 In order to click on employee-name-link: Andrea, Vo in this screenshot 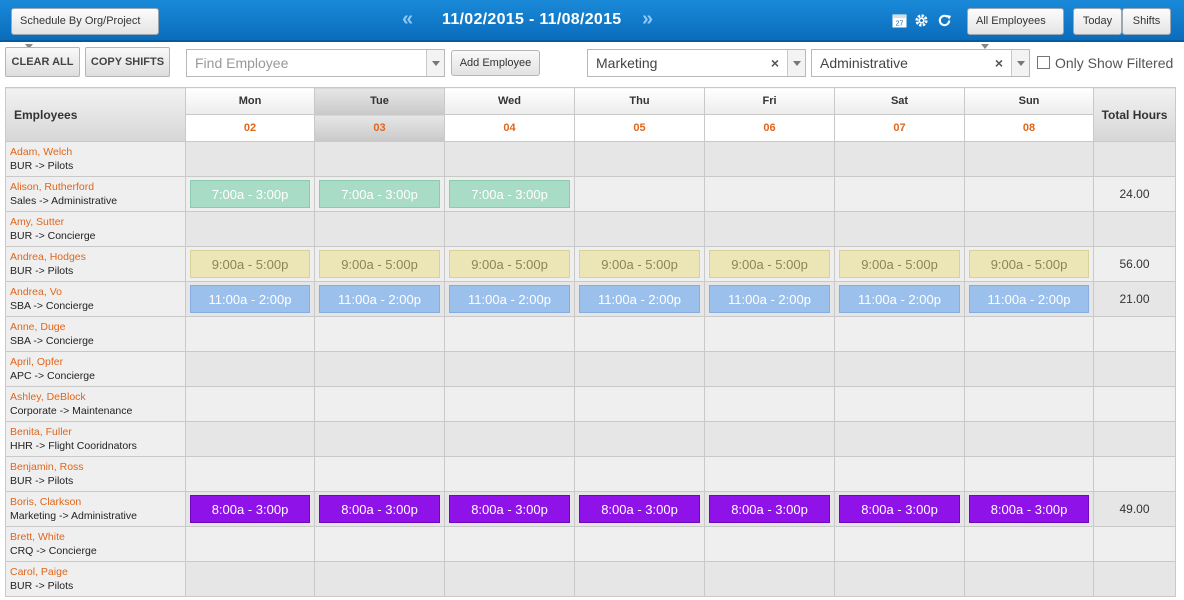, I will do `click(97, 292)`.